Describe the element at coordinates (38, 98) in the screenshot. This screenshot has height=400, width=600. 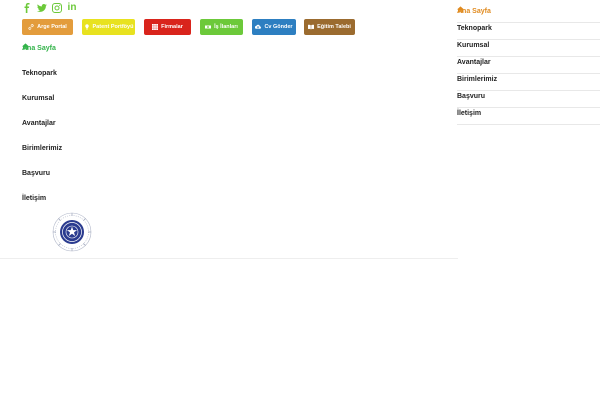
I see `menu-item-kurumsal: Kurumsal` at that location.